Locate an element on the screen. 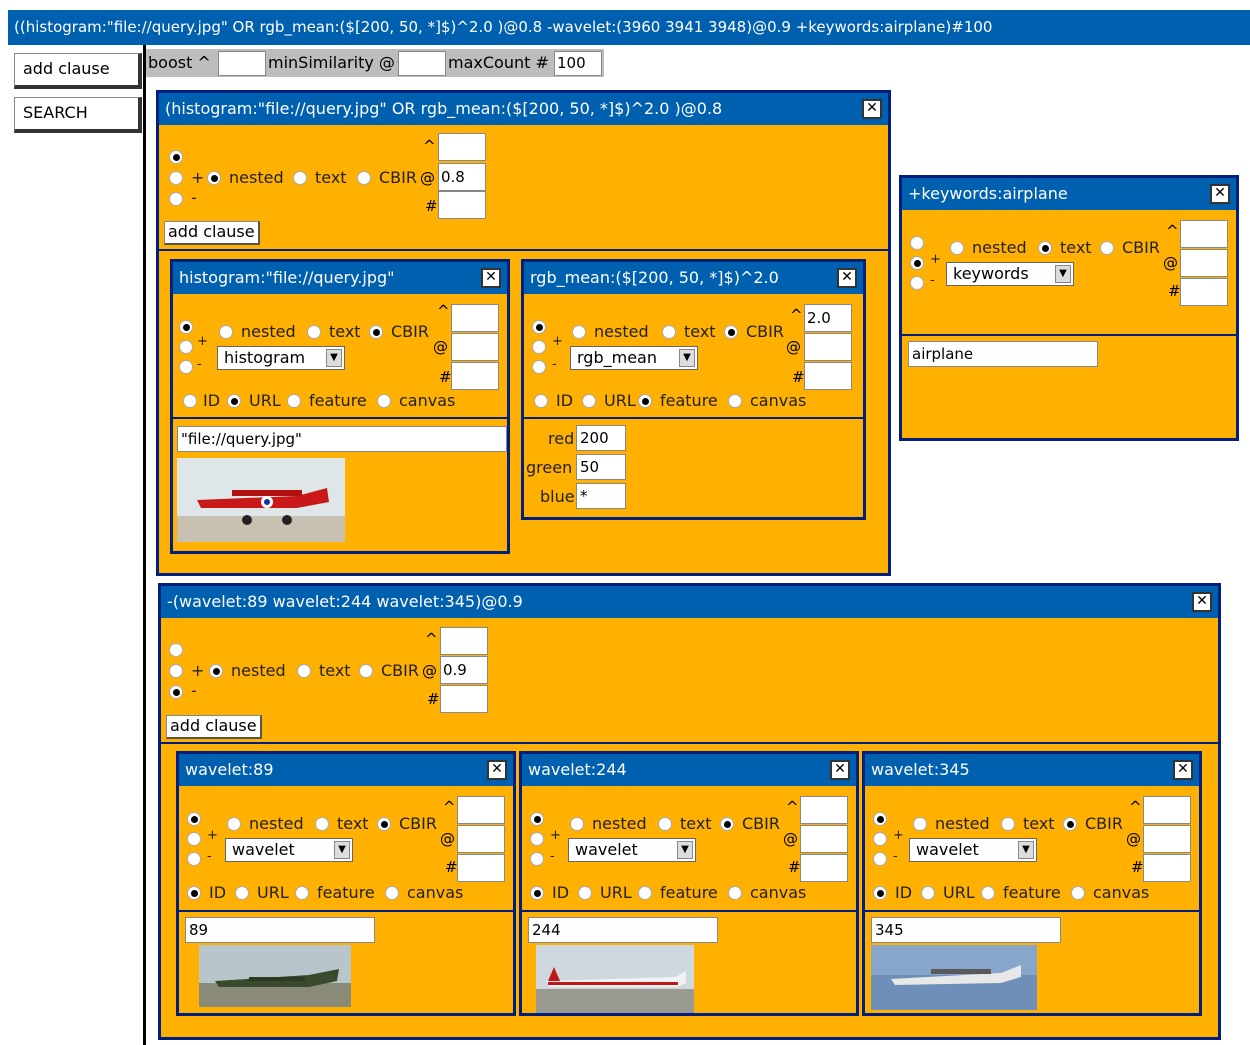 The height and width of the screenshot is (1045, 1250). boost-input is located at coordinates (242, 63).